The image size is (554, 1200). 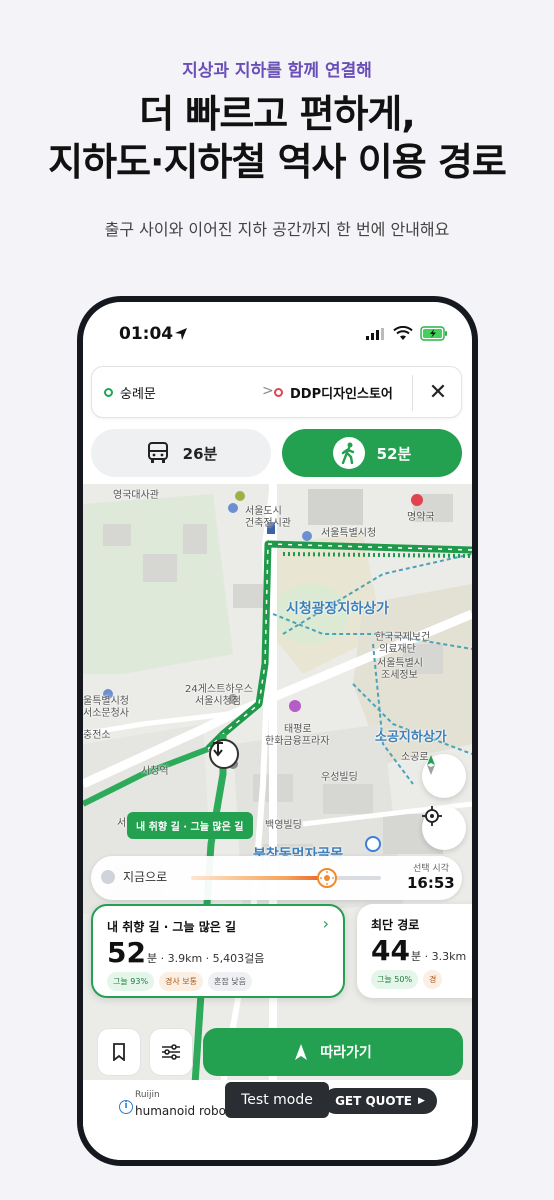 I want to click on origin-field: 숭례문, so click(x=130, y=392).